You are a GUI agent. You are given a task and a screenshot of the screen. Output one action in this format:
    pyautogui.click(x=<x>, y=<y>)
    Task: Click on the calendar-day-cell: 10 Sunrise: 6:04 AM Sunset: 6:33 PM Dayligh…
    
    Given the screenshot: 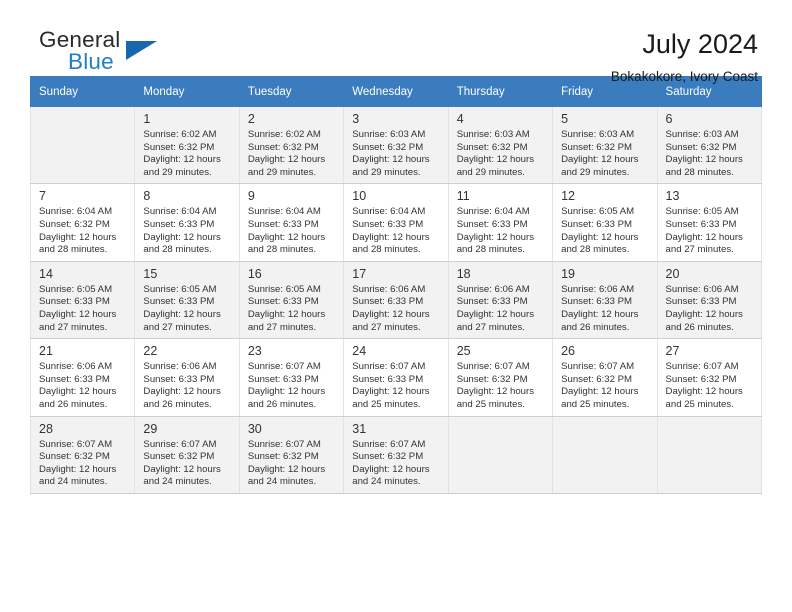 What is the action you would take?
    pyautogui.click(x=396, y=222)
    